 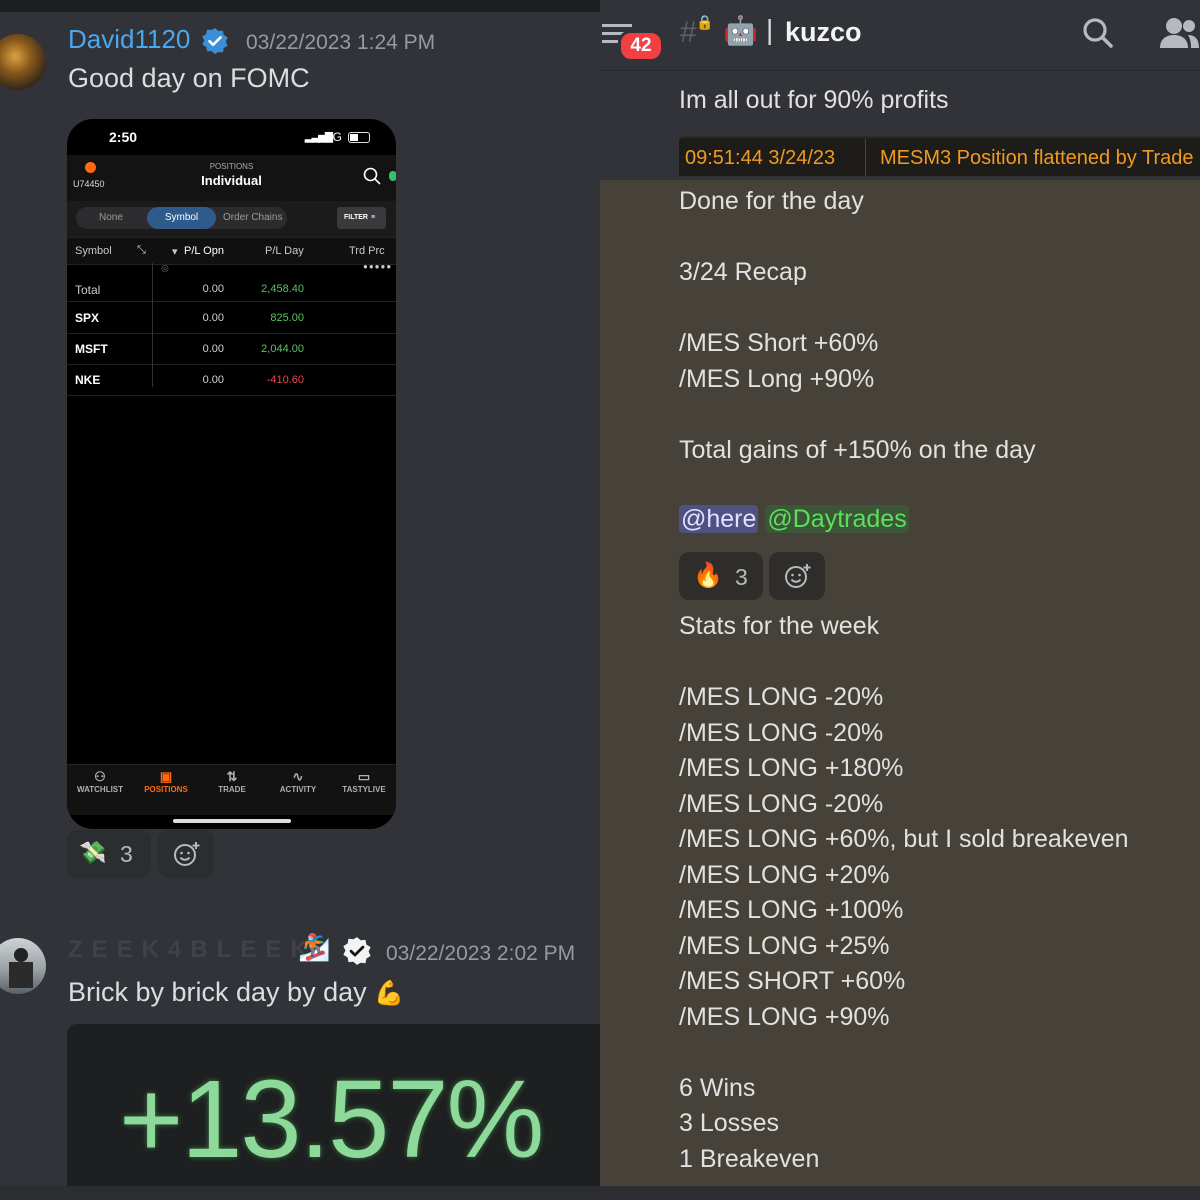 I want to click on channel-name: kuzco, so click(x=823, y=32).